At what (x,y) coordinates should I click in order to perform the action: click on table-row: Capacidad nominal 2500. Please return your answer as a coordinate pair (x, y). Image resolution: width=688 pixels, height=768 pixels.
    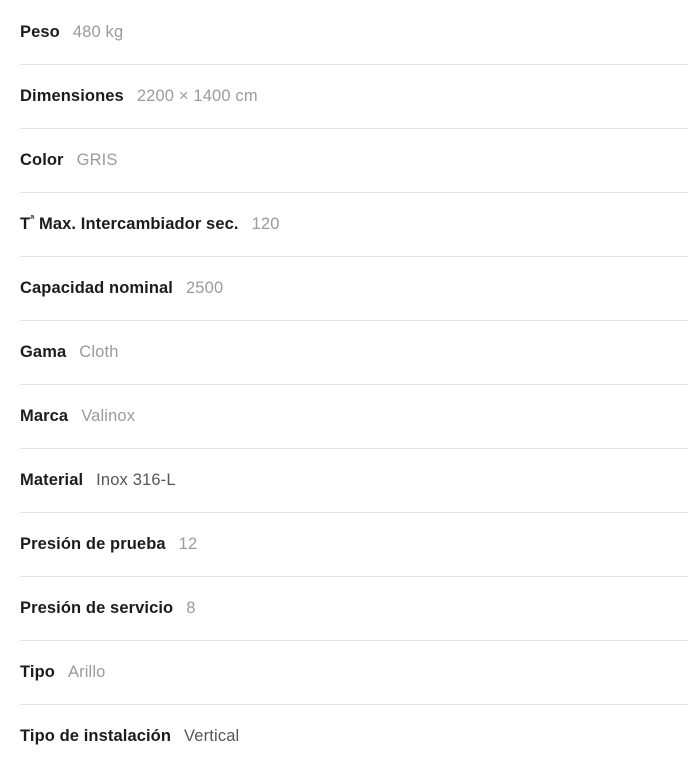
    Looking at the image, I should click on (354, 288).